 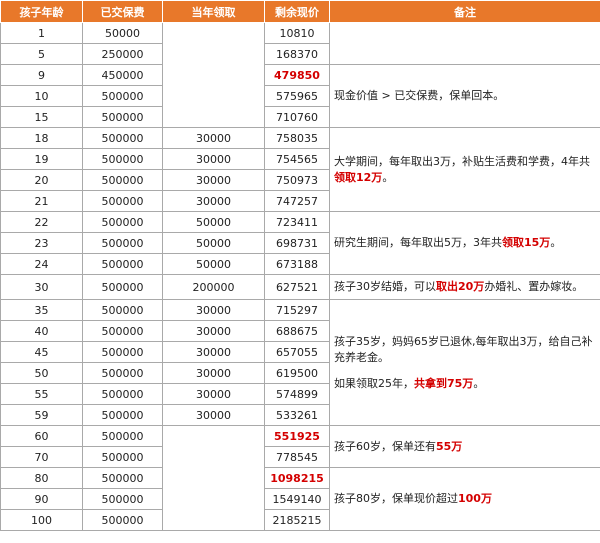 What do you see at coordinates (122, 33) in the screenshot?
I see `cell-premium: 50000` at bounding box center [122, 33].